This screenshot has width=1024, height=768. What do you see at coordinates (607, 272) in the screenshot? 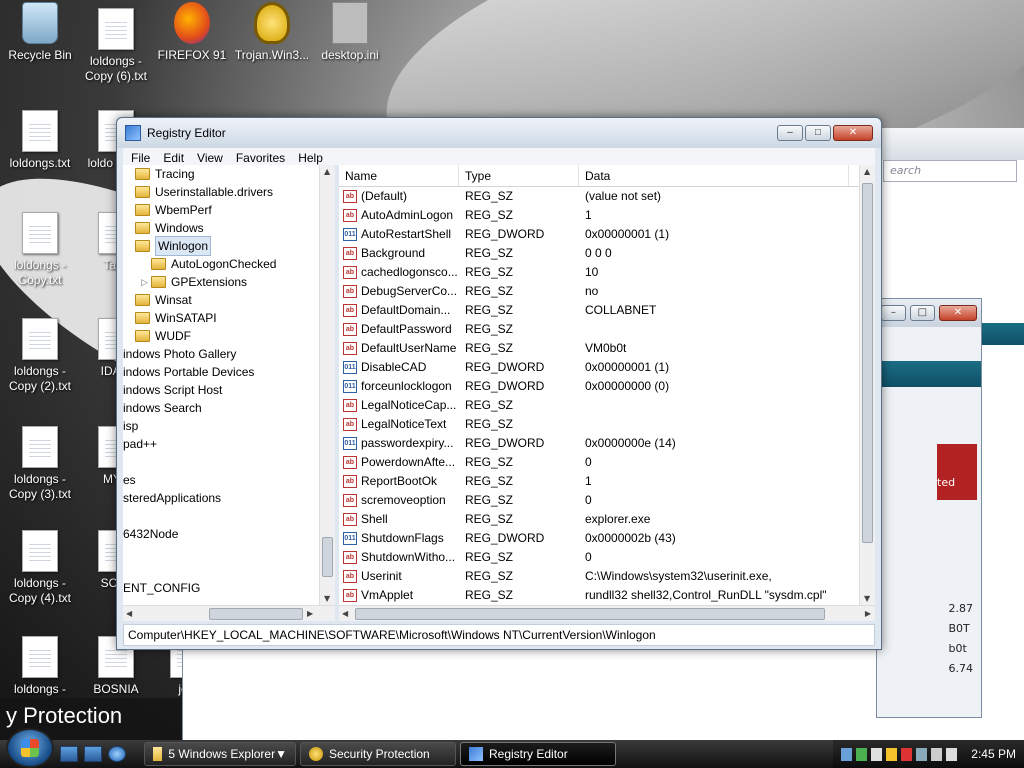
I see `registry-value-row: ab cachedlogonsco... REG_SZ 10` at bounding box center [607, 272].